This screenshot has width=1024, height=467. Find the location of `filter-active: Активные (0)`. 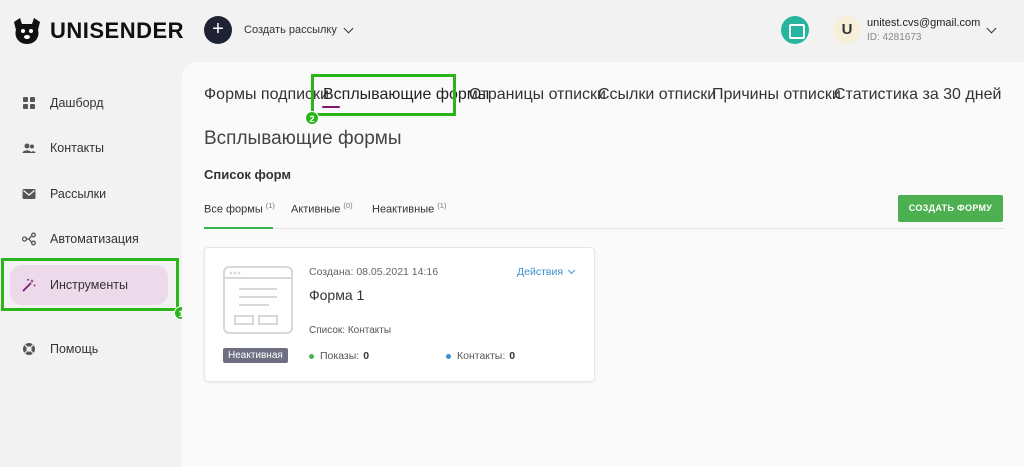

filter-active: Активные (0) is located at coordinates (322, 208).